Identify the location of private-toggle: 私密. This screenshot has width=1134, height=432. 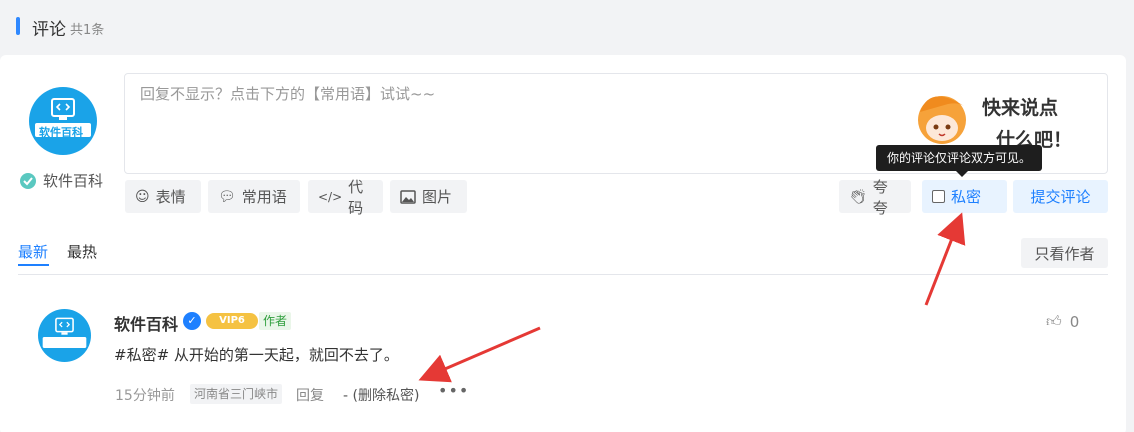
(964, 196).